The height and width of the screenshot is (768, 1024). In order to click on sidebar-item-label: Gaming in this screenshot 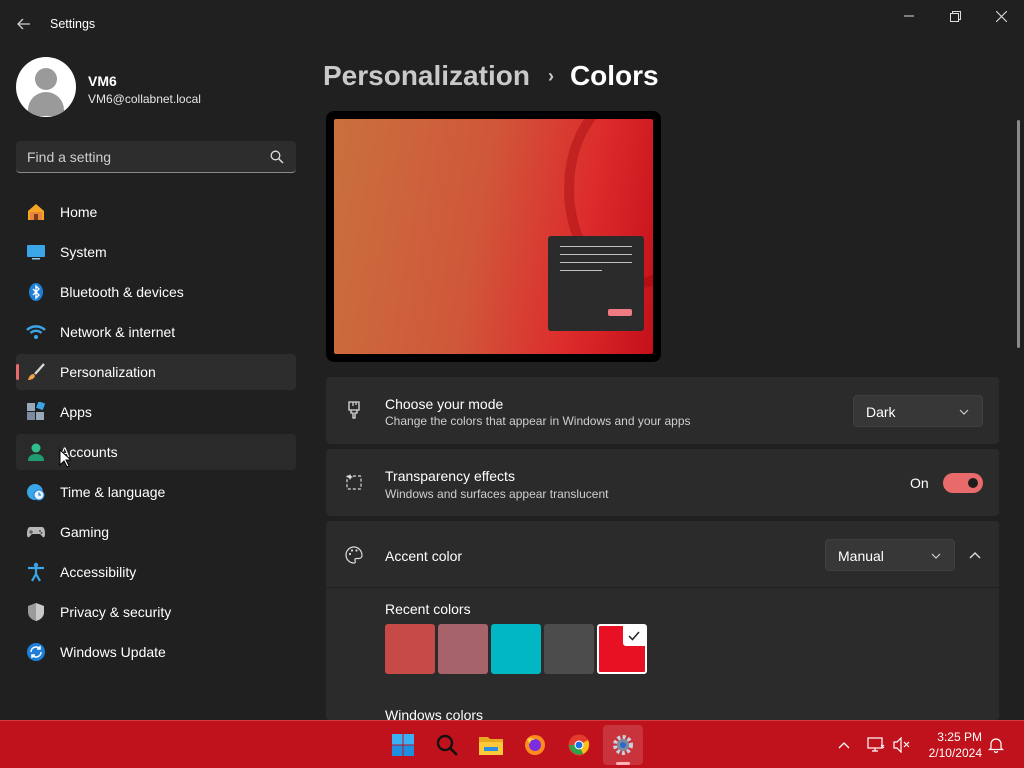, I will do `click(85, 532)`.